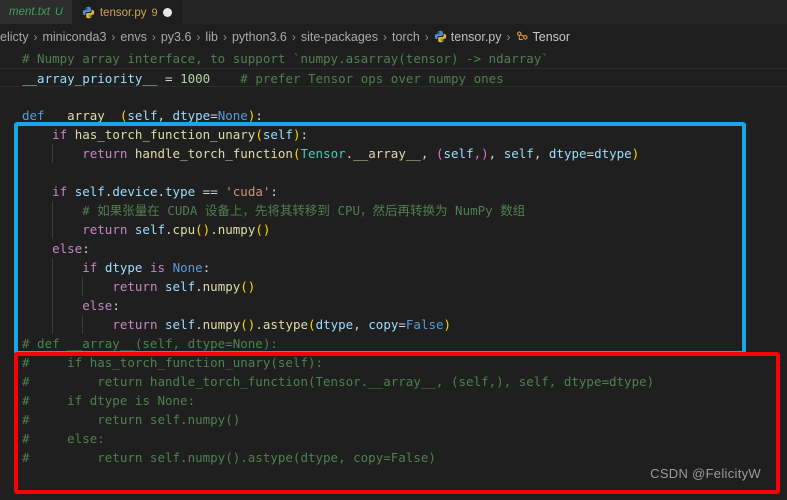 The image size is (787, 500). What do you see at coordinates (58, 12) in the screenshot?
I see `tab-status-badge: U` at bounding box center [58, 12].